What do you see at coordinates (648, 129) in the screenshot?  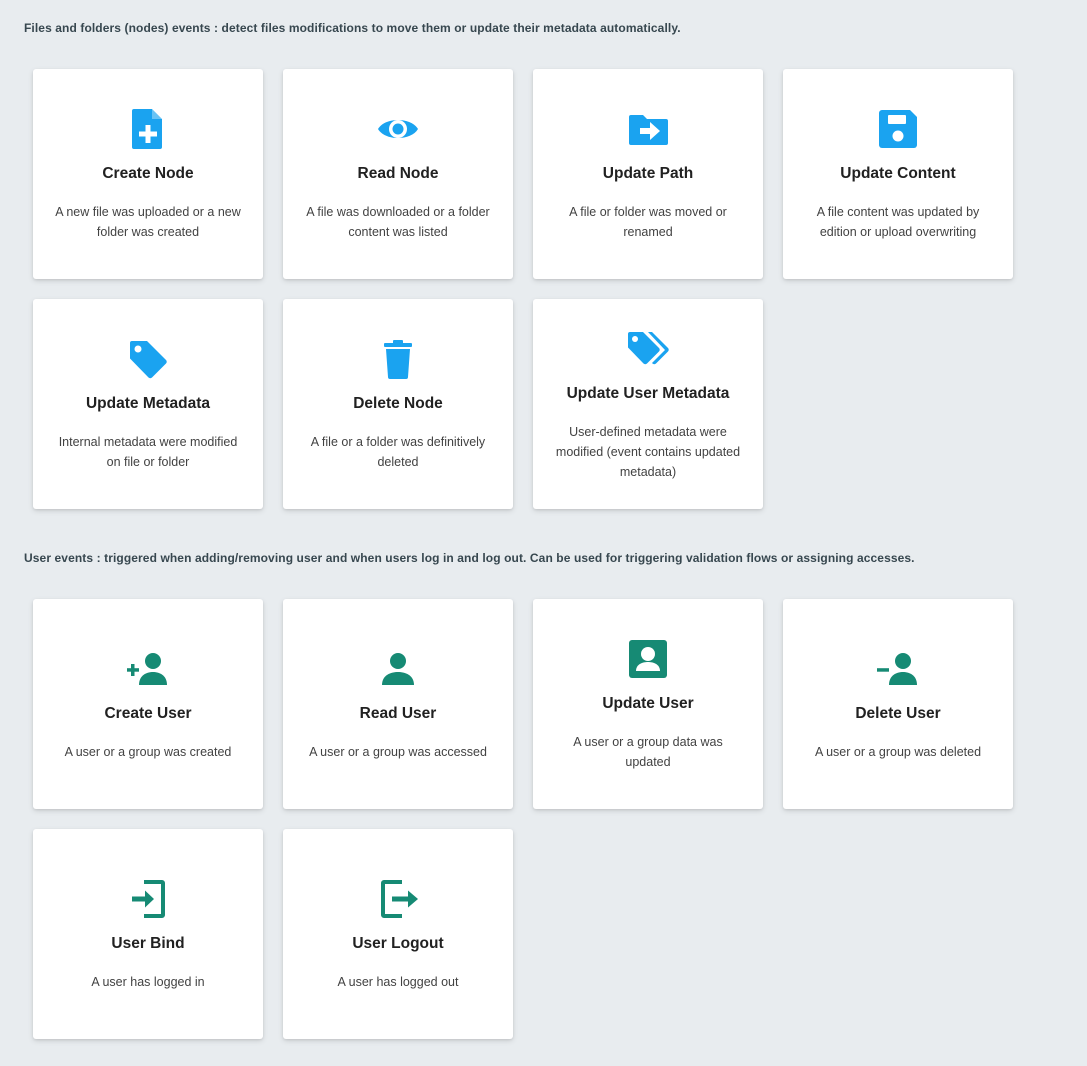 I see `folder-move-icon` at bounding box center [648, 129].